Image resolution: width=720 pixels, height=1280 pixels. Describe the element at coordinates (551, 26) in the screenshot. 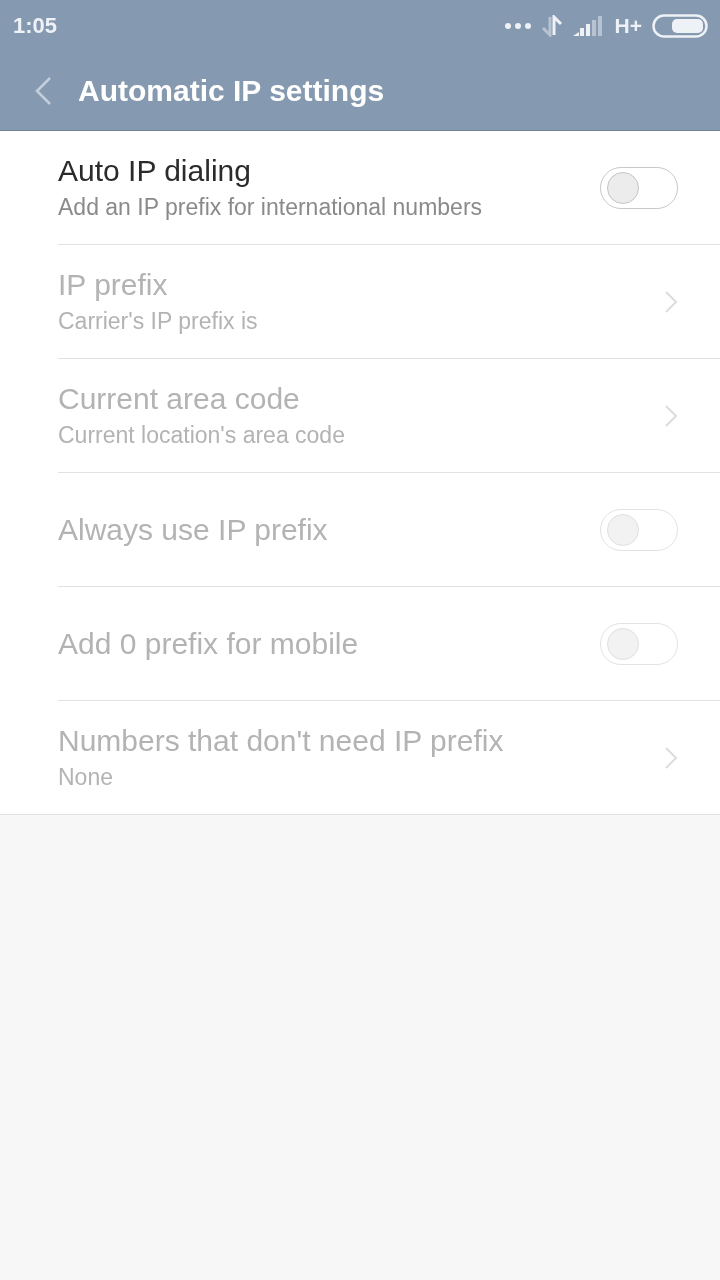

I see `data-transfer-icon` at that location.